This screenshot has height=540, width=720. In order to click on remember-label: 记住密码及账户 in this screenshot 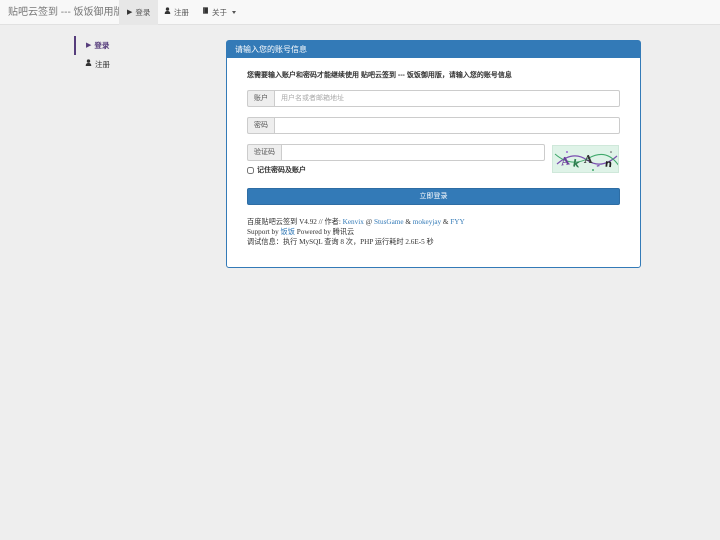, I will do `click(281, 170)`.